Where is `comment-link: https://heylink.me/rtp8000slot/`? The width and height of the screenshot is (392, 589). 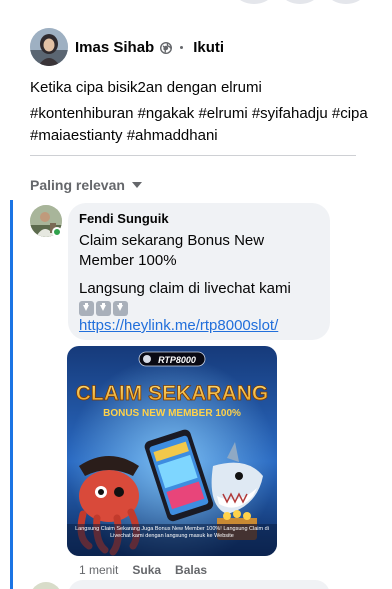
comment-link: https://heylink.me/rtp8000slot/ is located at coordinates (199, 326).